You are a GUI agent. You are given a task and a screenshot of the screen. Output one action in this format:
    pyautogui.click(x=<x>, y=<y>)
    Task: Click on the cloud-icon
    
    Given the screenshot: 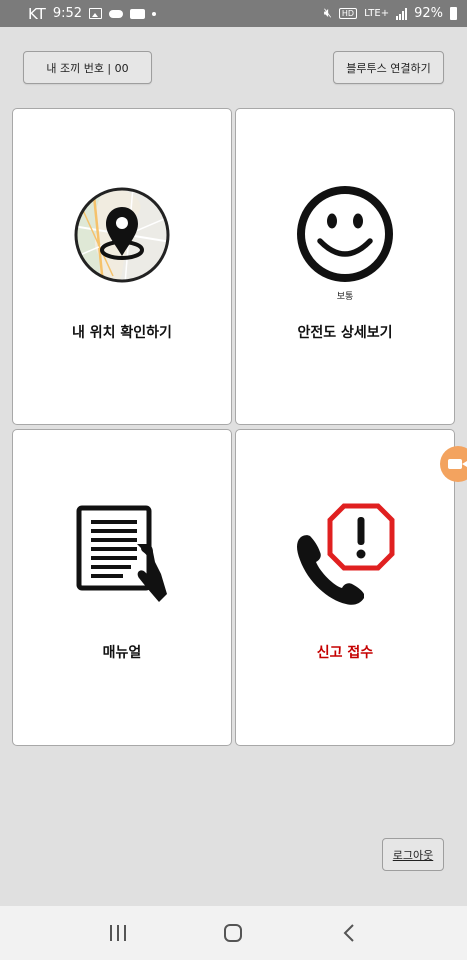 What is the action you would take?
    pyautogui.click(x=116, y=13)
    